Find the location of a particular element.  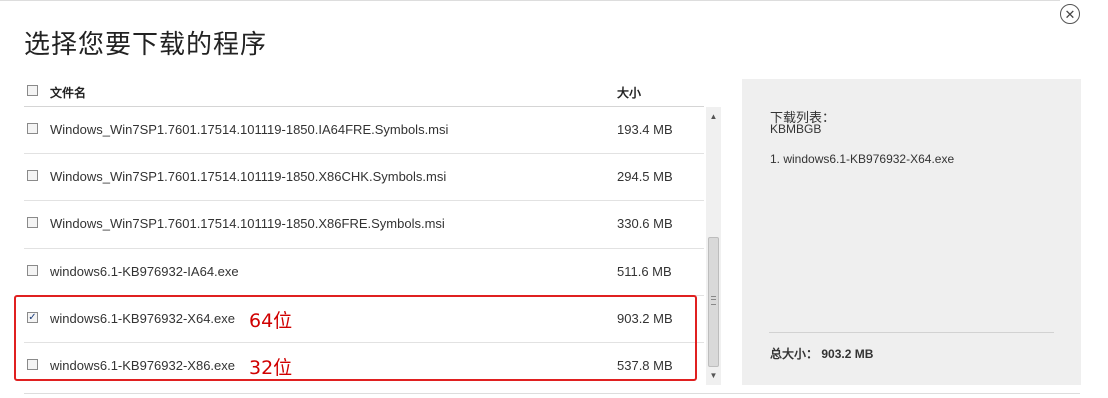

close-icon: ✕ is located at coordinates (1070, 14).